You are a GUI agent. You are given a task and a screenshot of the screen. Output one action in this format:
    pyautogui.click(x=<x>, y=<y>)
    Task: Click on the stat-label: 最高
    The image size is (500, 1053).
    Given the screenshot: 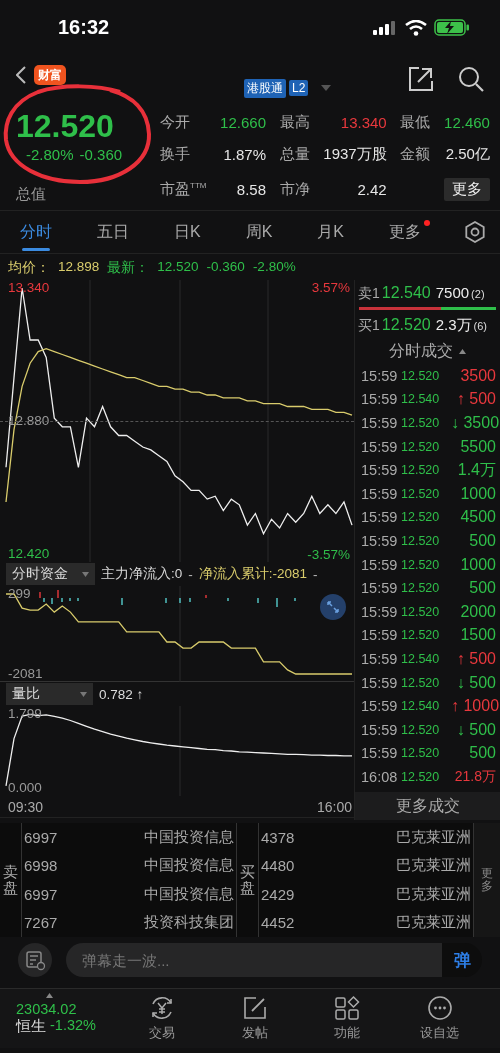 What is the action you would take?
    pyautogui.click(x=294, y=123)
    